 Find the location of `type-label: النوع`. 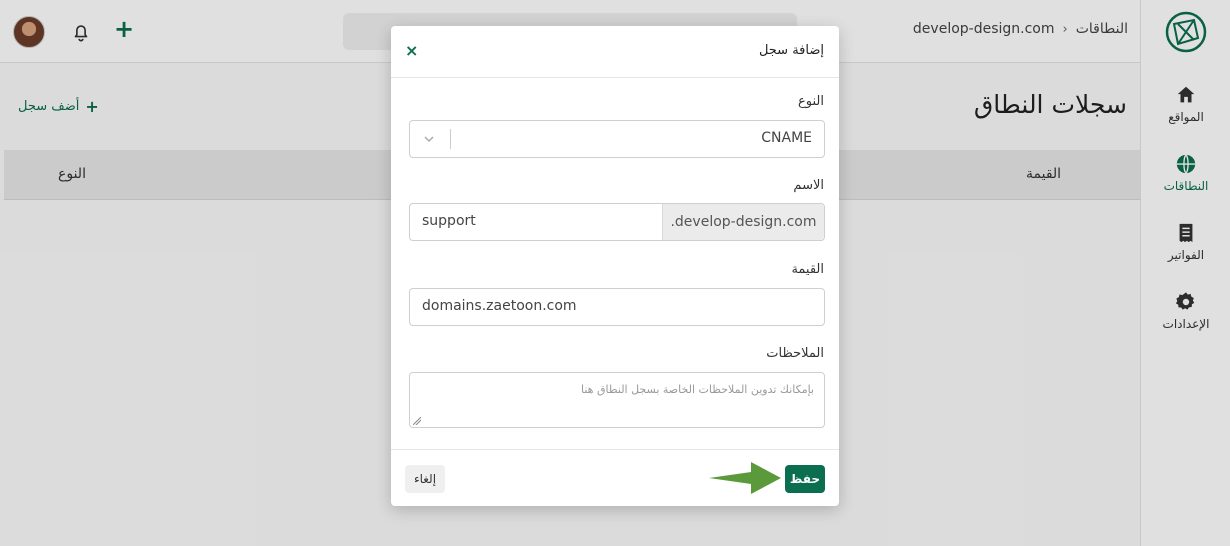

type-label: النوع is located at coordinates (811, 101).